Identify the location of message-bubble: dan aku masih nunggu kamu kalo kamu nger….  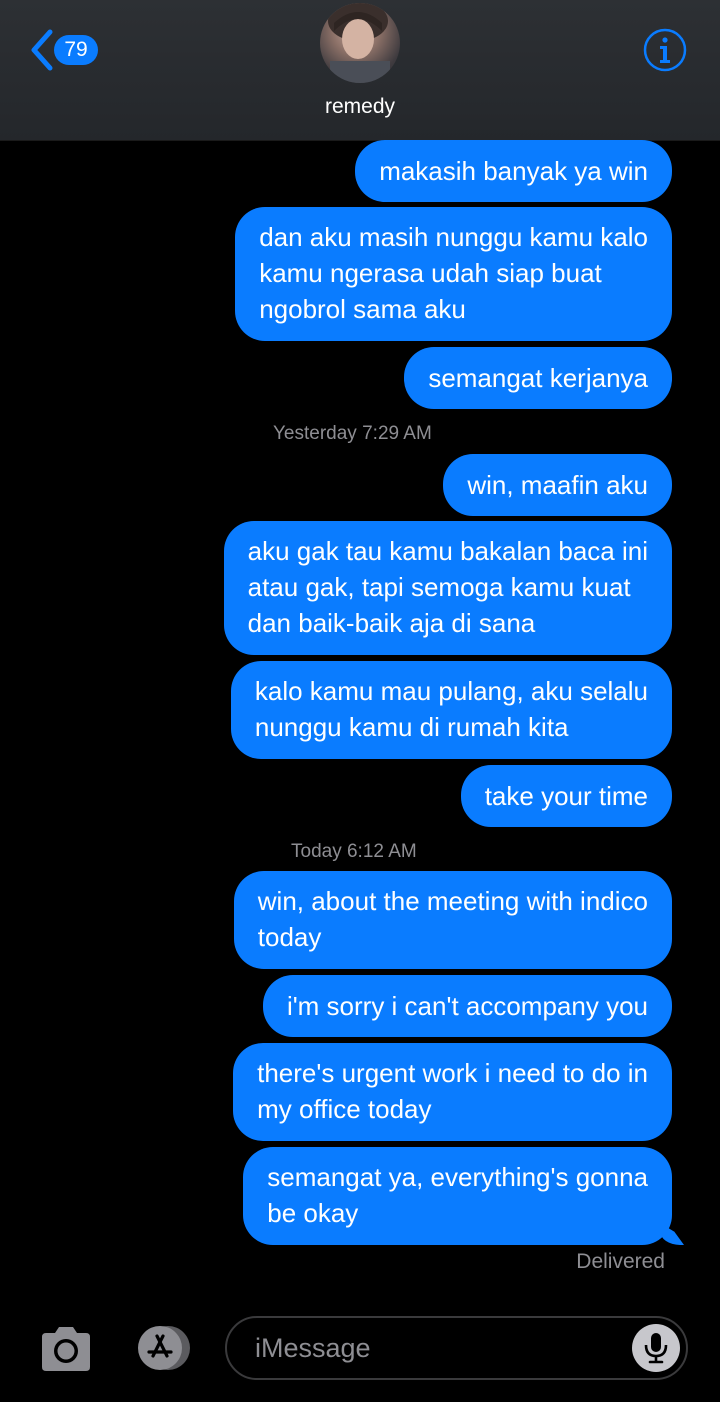
(453, 274).